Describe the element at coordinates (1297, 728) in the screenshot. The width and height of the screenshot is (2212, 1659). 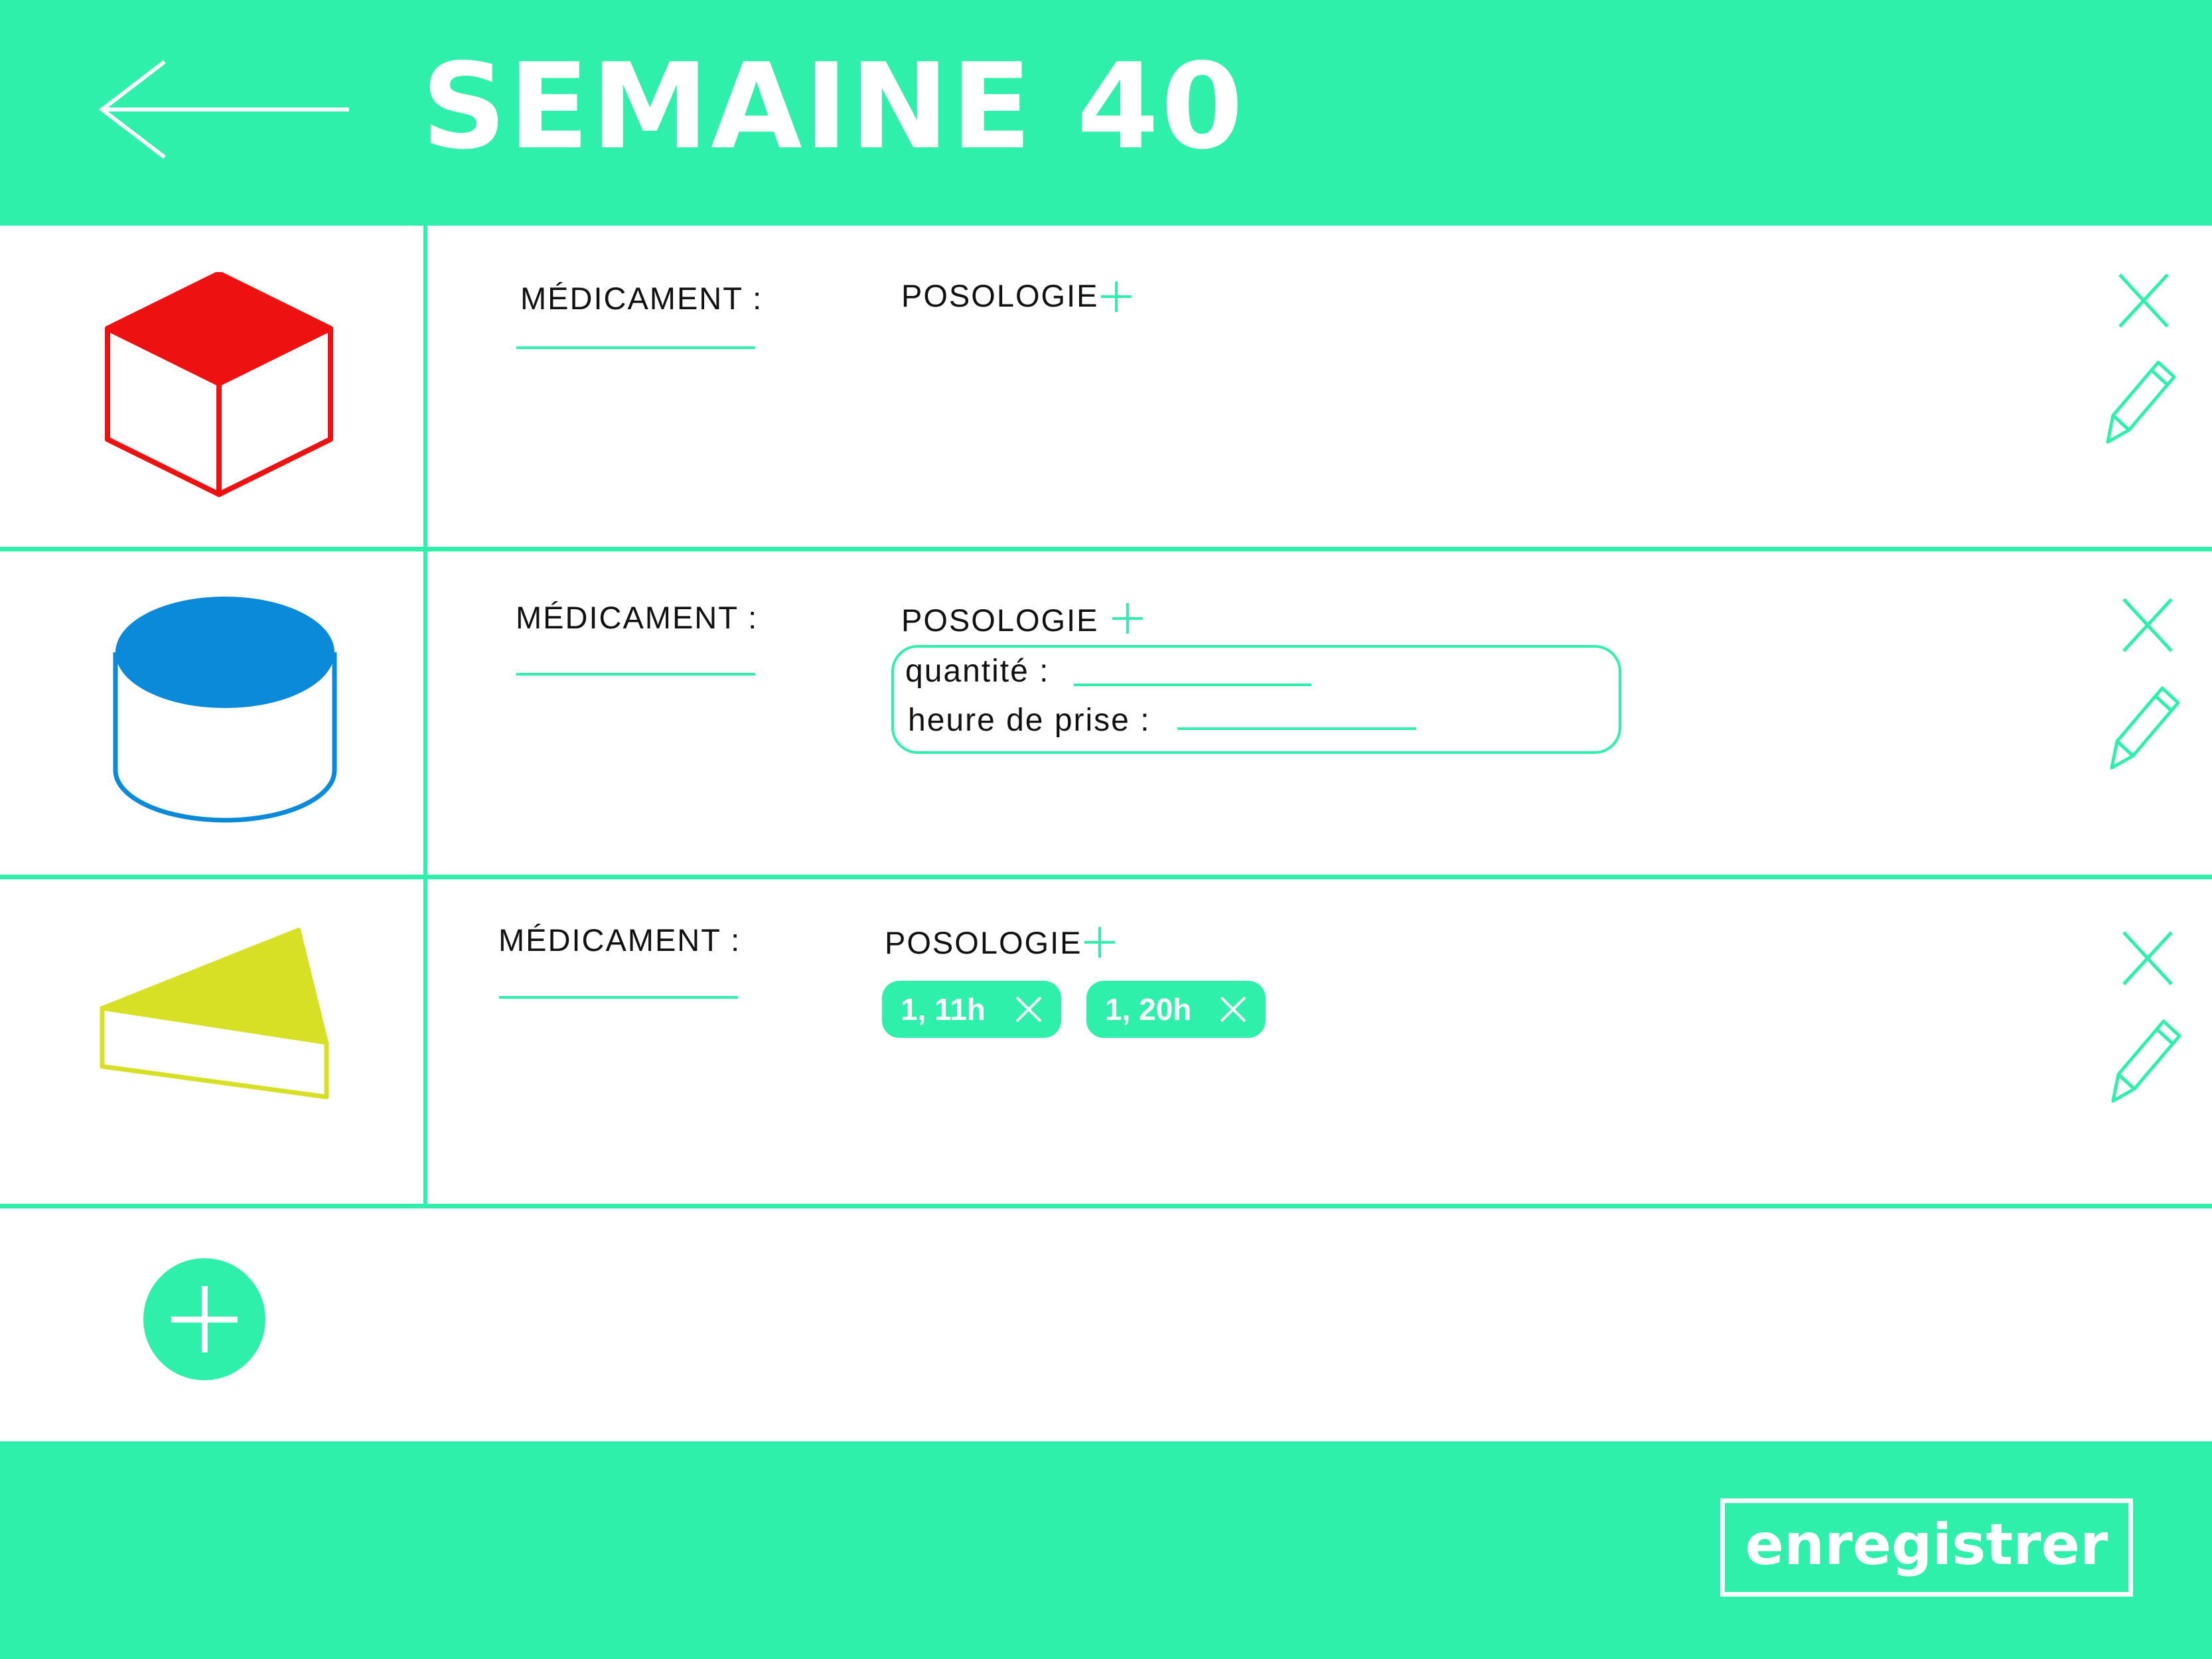
I see `heure-input` at that location.